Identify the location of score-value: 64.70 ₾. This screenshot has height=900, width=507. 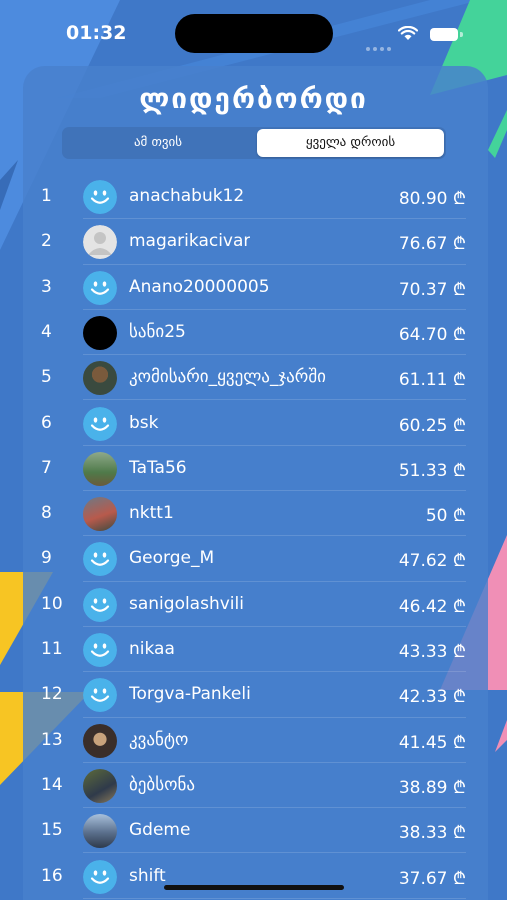
(432, 334).